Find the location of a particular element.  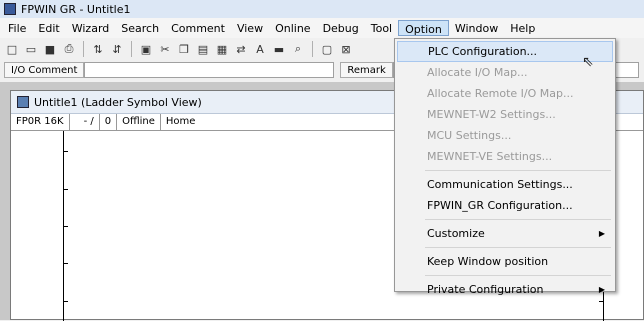

cut-icon: ✂ is located at coordinates (165, 49).